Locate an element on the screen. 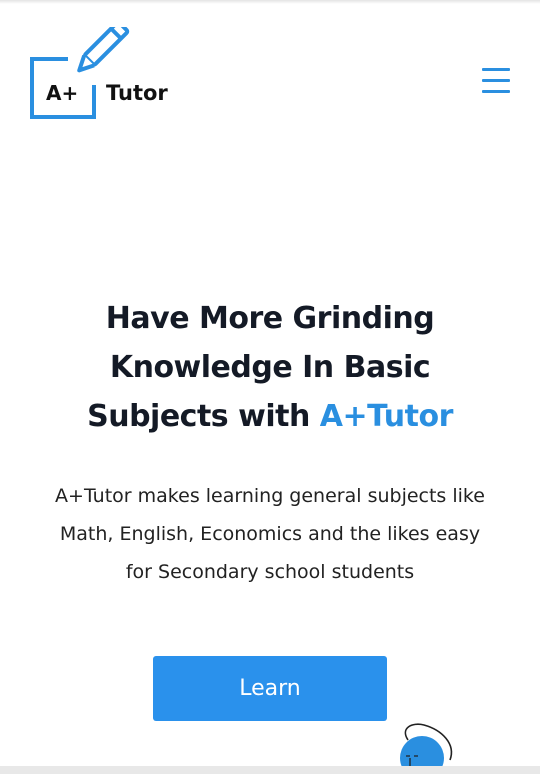 The height and width of the screenshot is (774, 540). bottom-bar is located at coordinates (270, 770).